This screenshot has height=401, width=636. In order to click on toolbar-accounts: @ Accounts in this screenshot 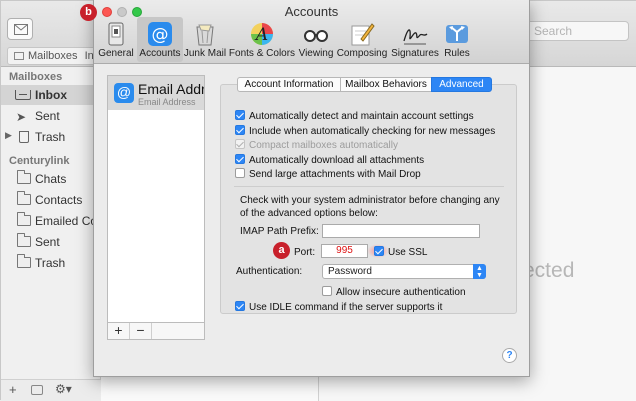, I will do `click(160, 39)`.